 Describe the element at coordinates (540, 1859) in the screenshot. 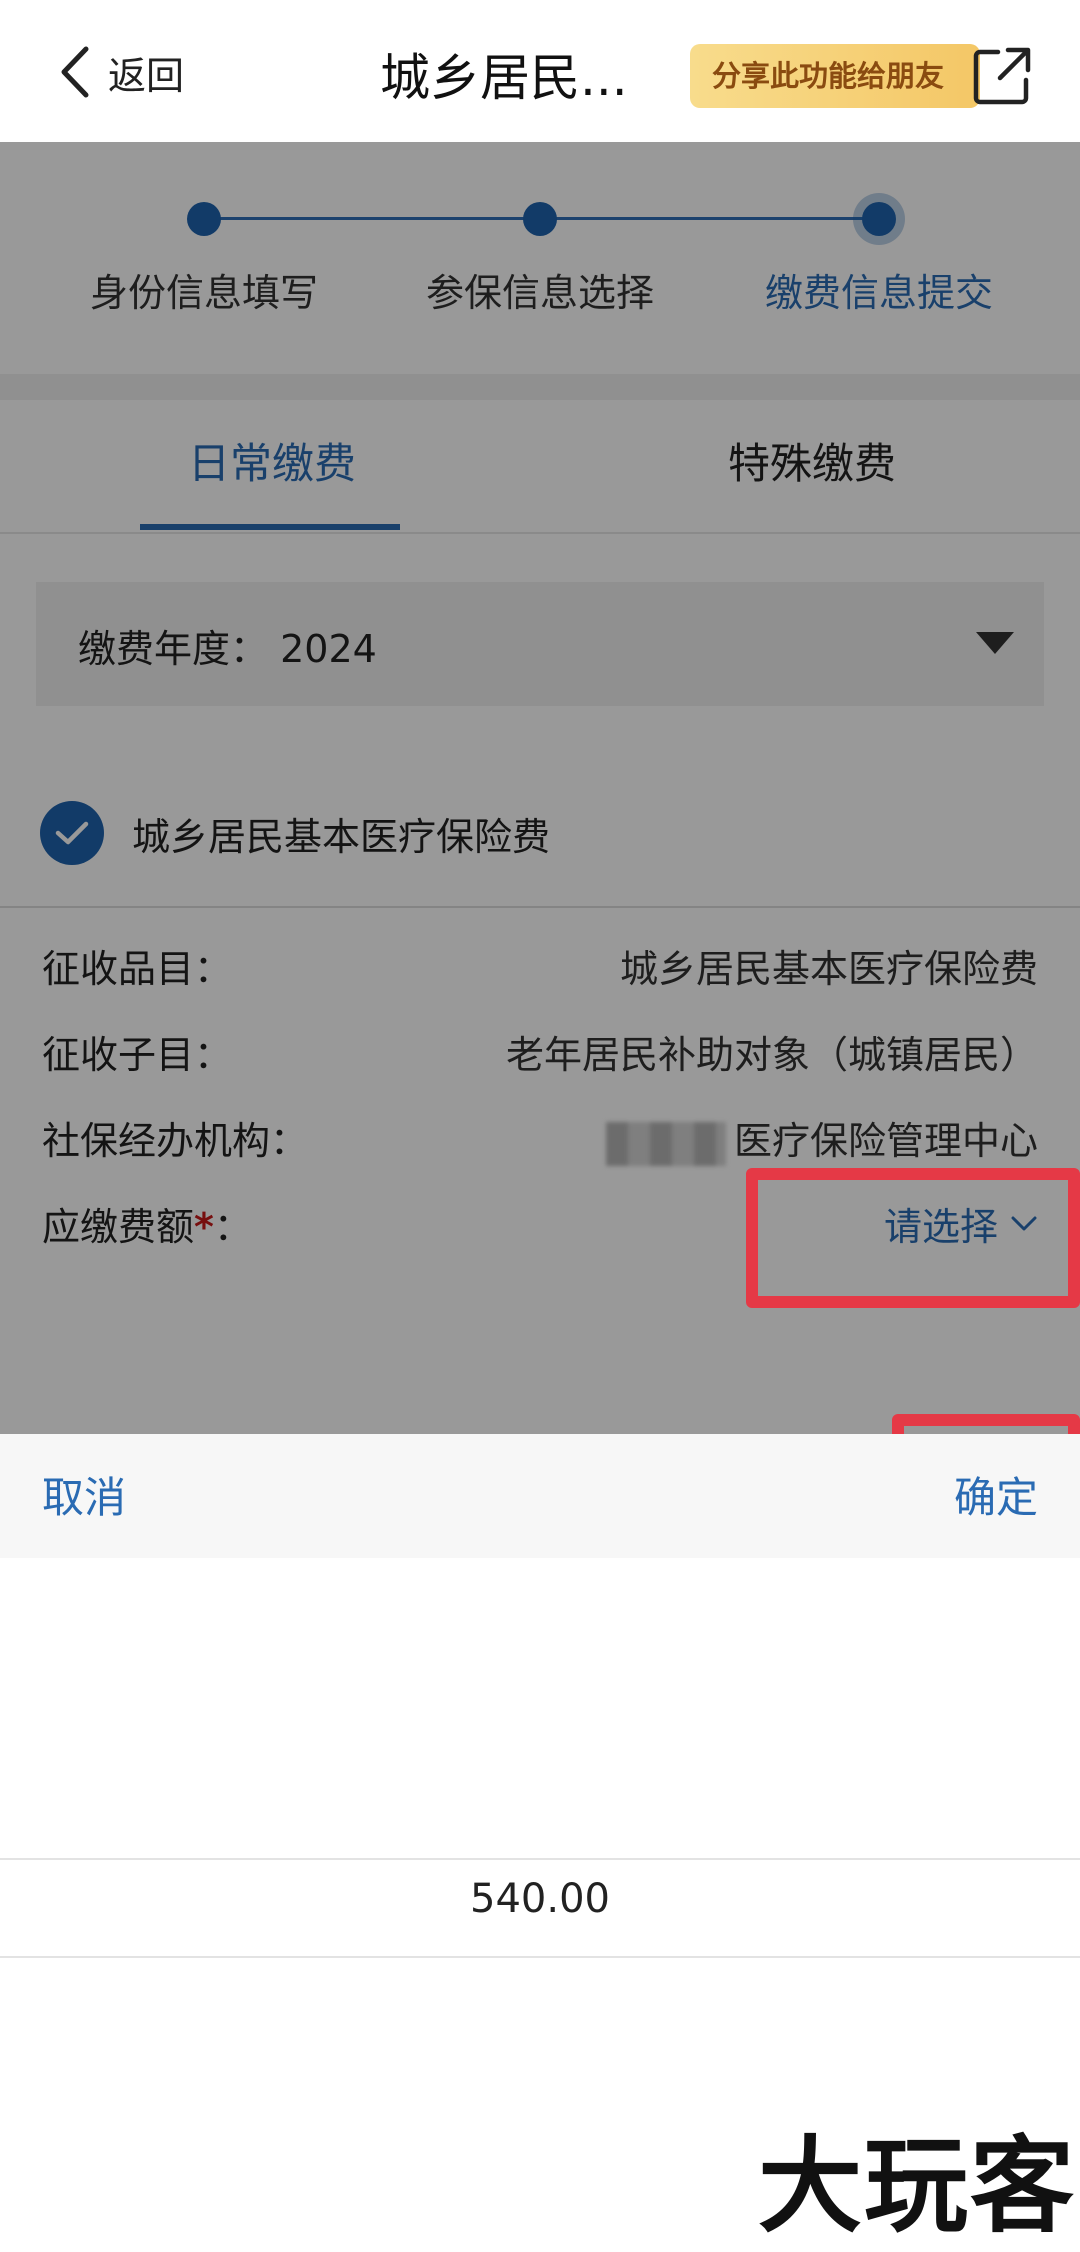

I see `picker-top-line` at that location.